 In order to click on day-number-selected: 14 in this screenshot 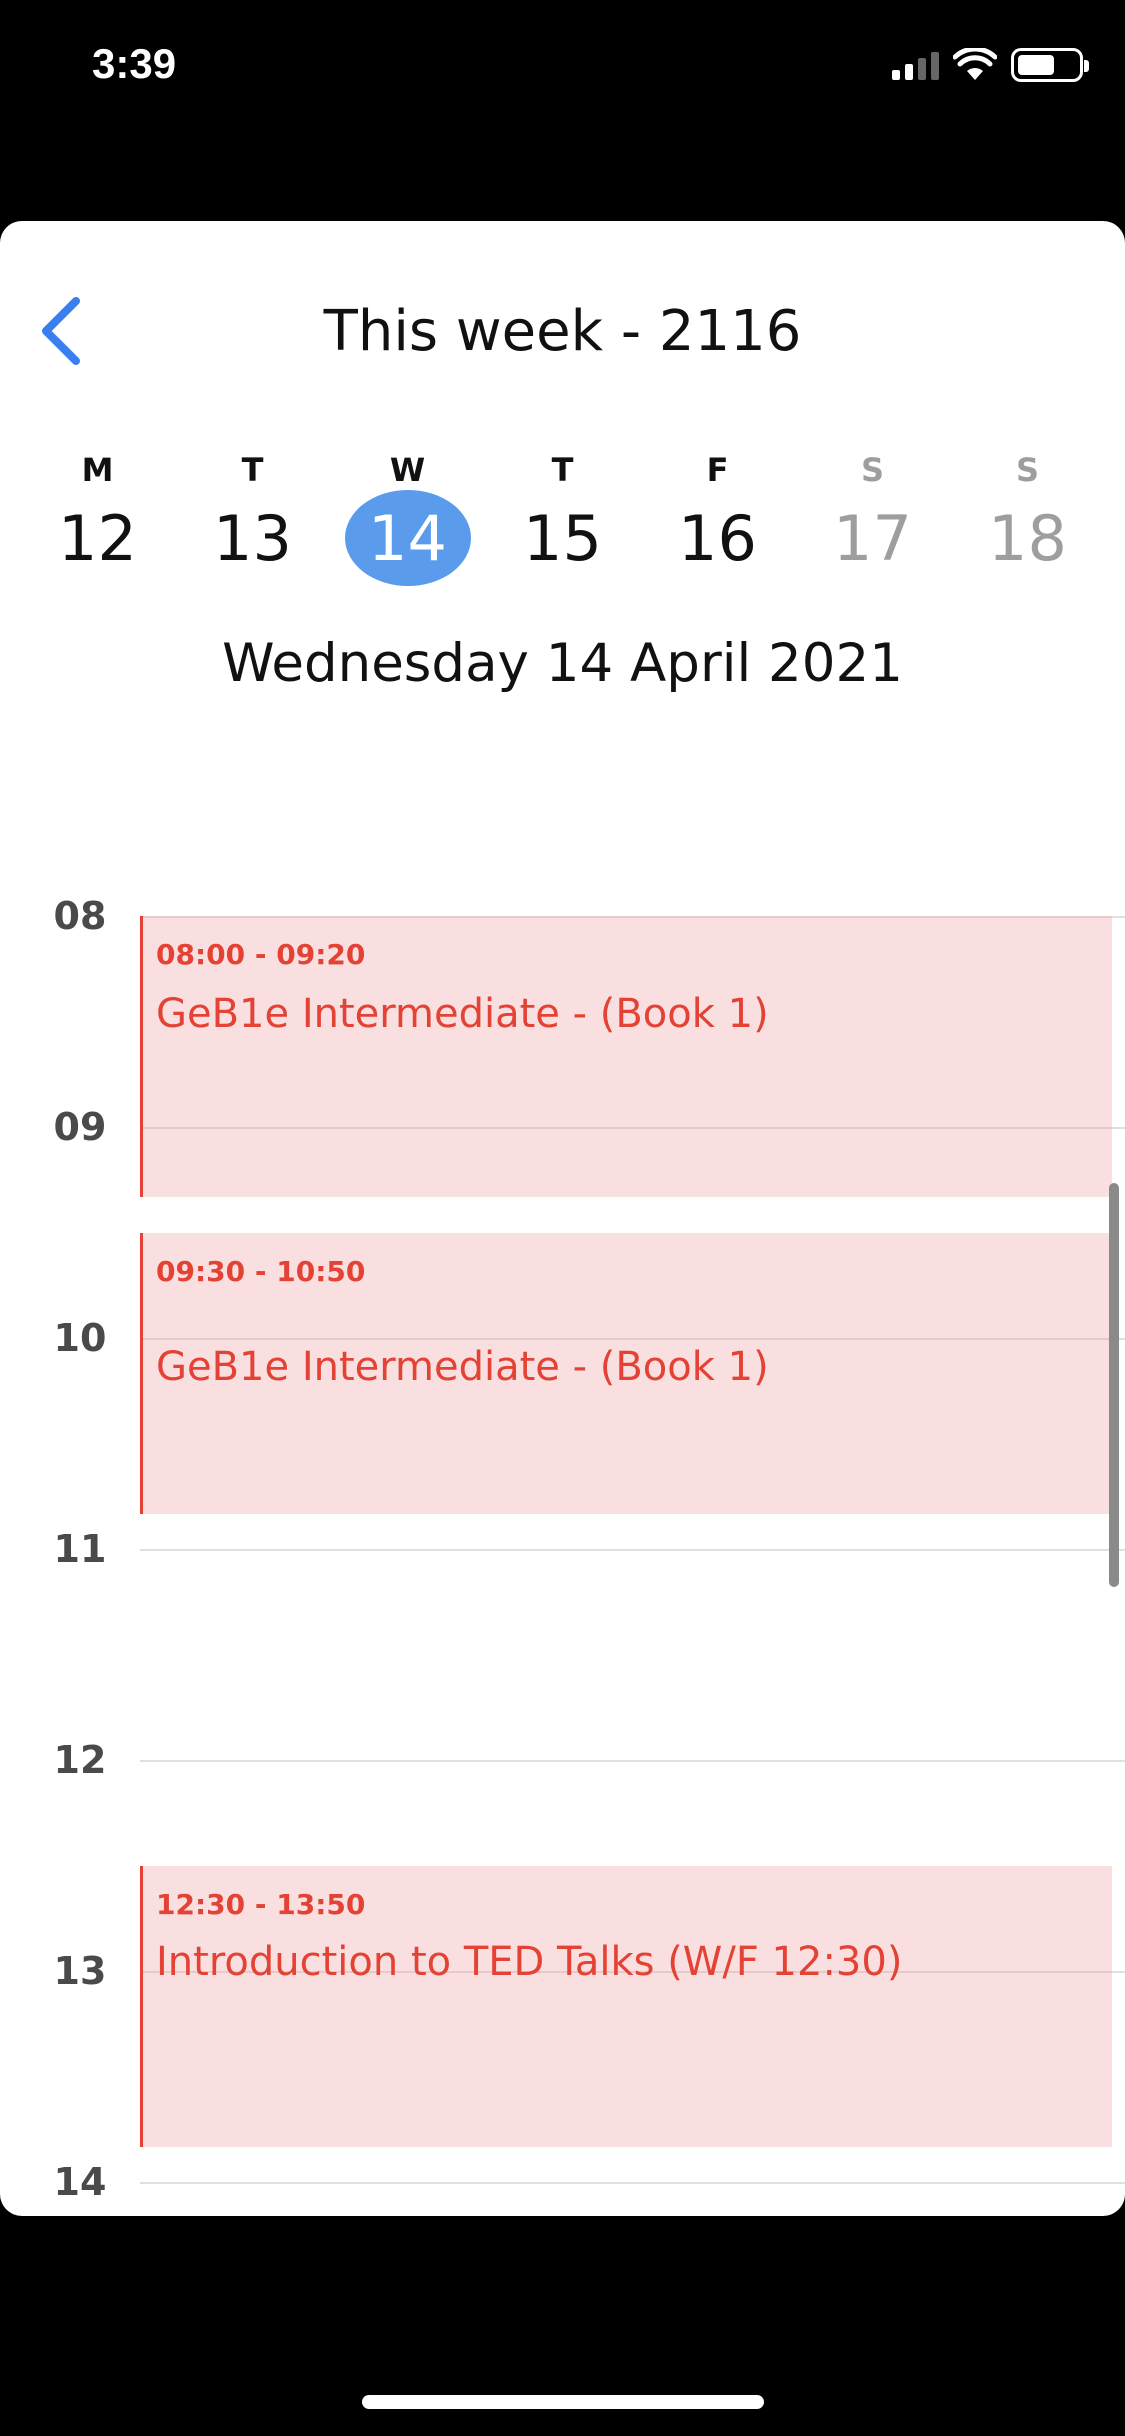, I will do `click(407, 538)`.